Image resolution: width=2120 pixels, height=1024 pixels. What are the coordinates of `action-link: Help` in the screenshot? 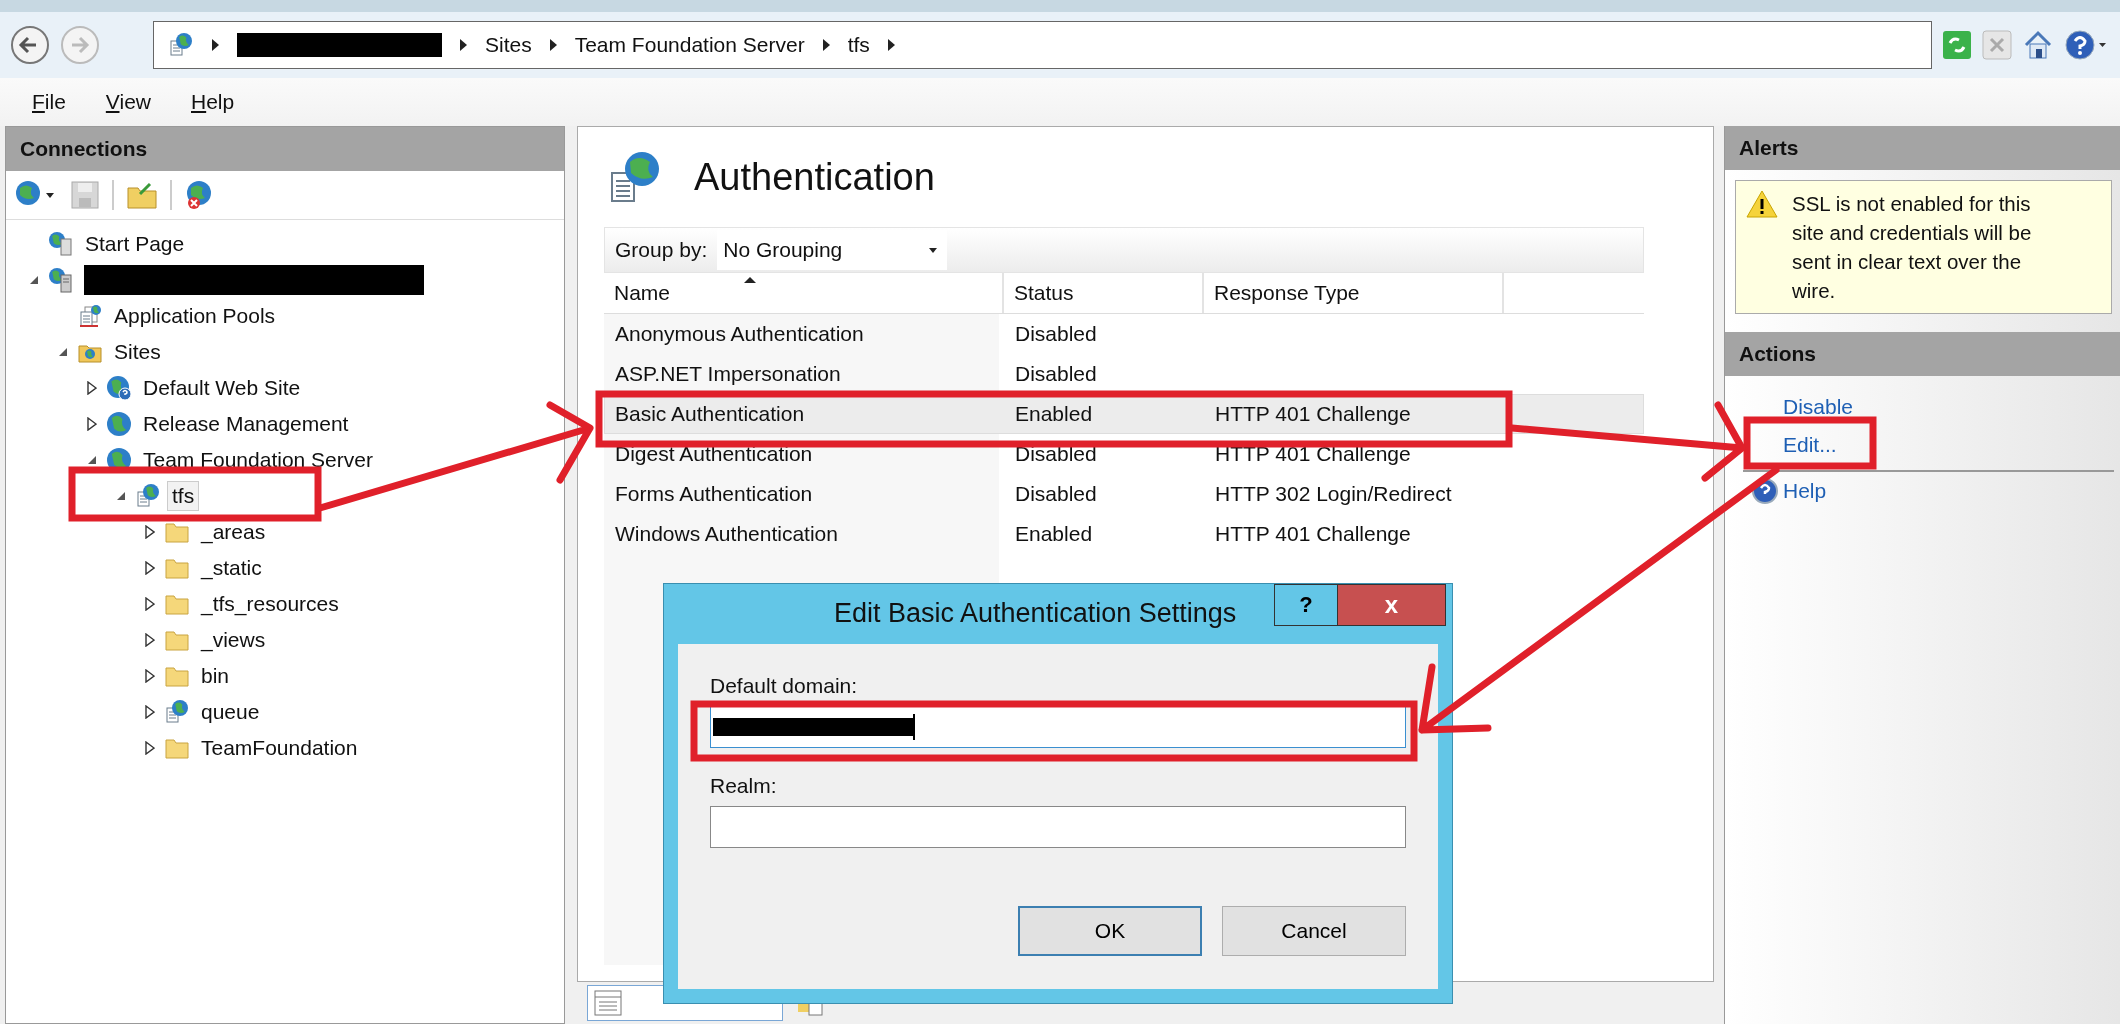 It's located at (1805, 491).